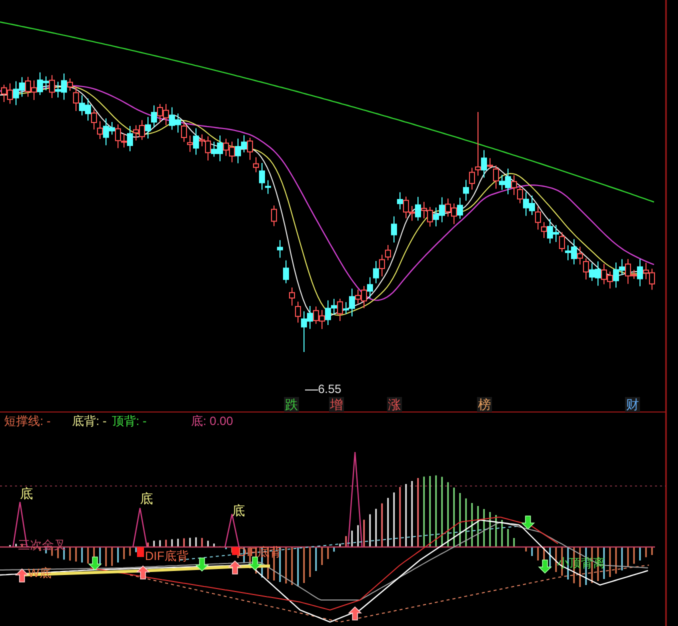 The height and width of the screenshot is (626, 678). Describe the element at coordinates (394, 404) in the screenshot. I see `event-marker: 涨` at that location.